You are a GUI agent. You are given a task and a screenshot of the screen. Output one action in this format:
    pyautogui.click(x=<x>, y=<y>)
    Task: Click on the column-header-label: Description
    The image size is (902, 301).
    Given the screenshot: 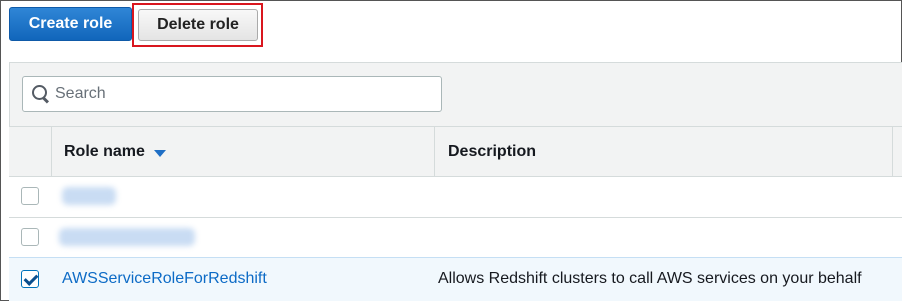 What is the action you would take?
    pyautogui.click(x=492, y=151)
    